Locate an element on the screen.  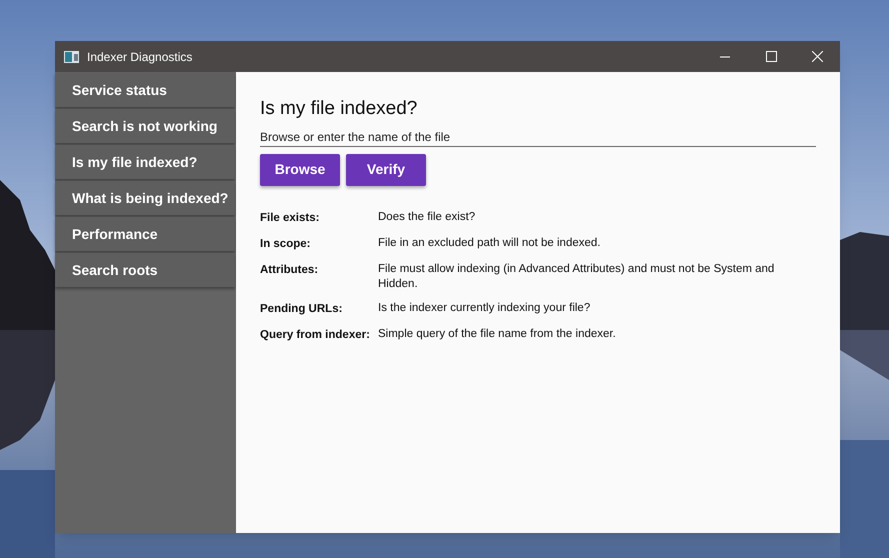
sidebar-item: Performance is located at coordinates (145, 234).